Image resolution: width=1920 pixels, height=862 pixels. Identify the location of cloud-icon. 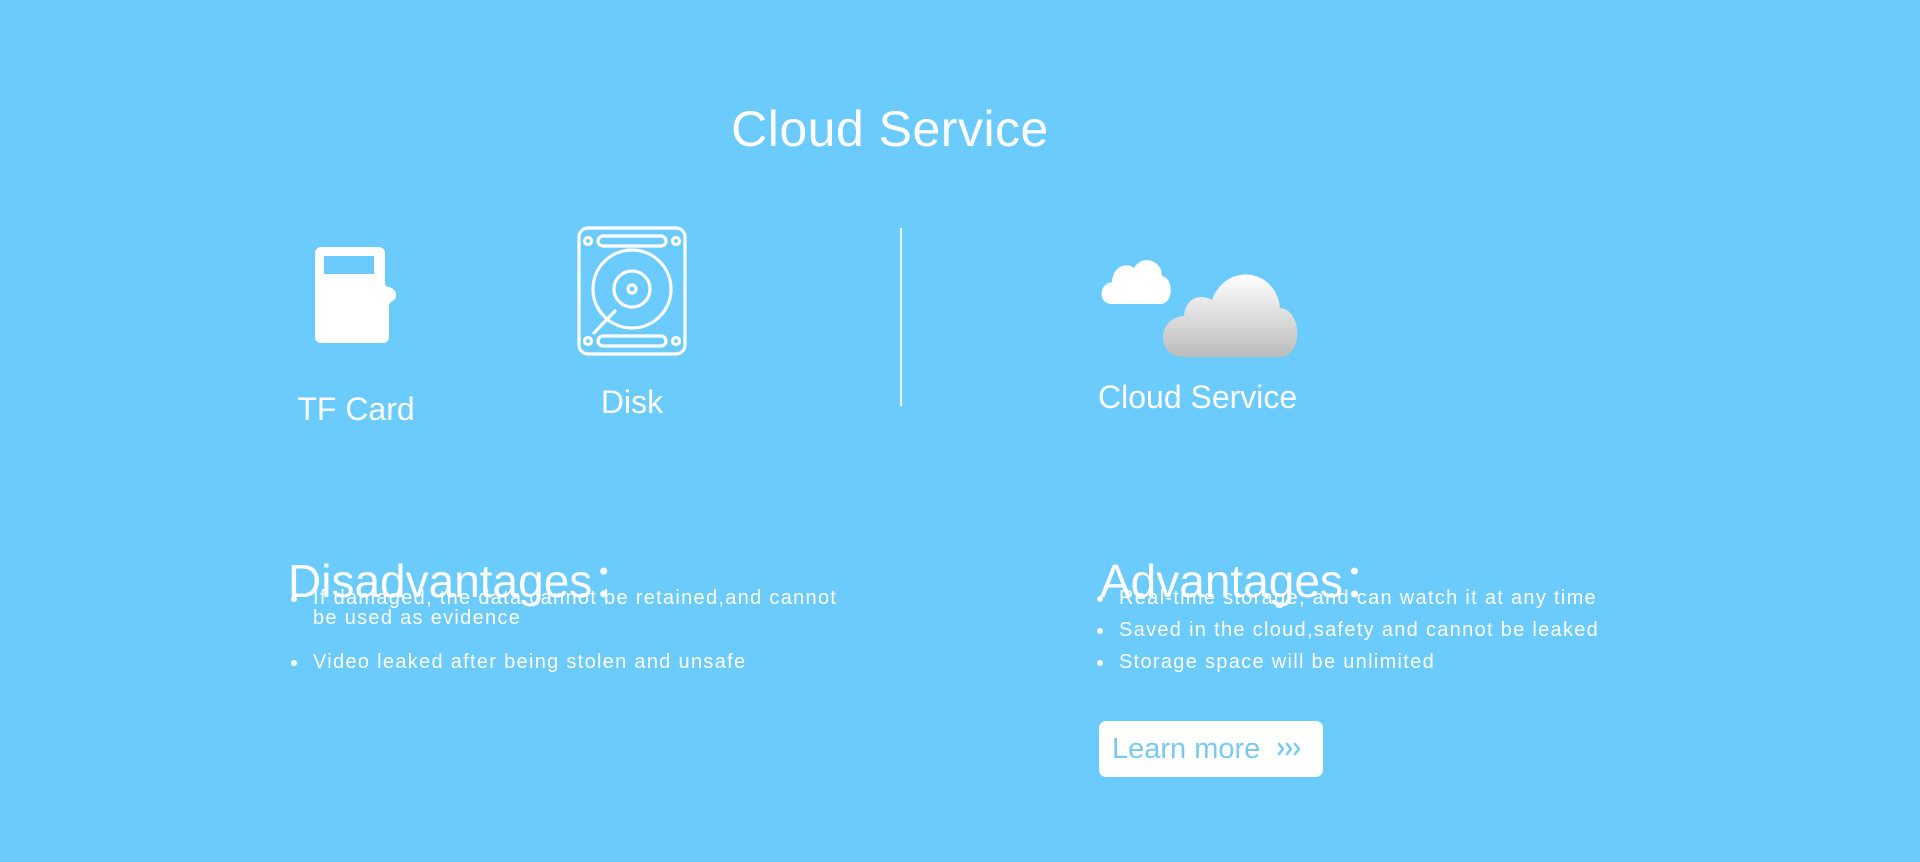
(1199, 308).